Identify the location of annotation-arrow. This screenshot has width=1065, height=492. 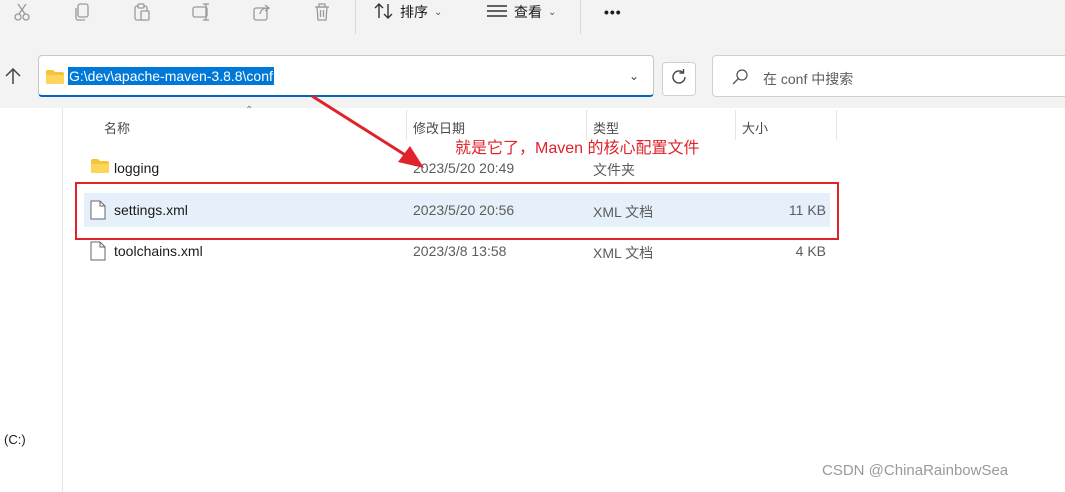
(367, 131).